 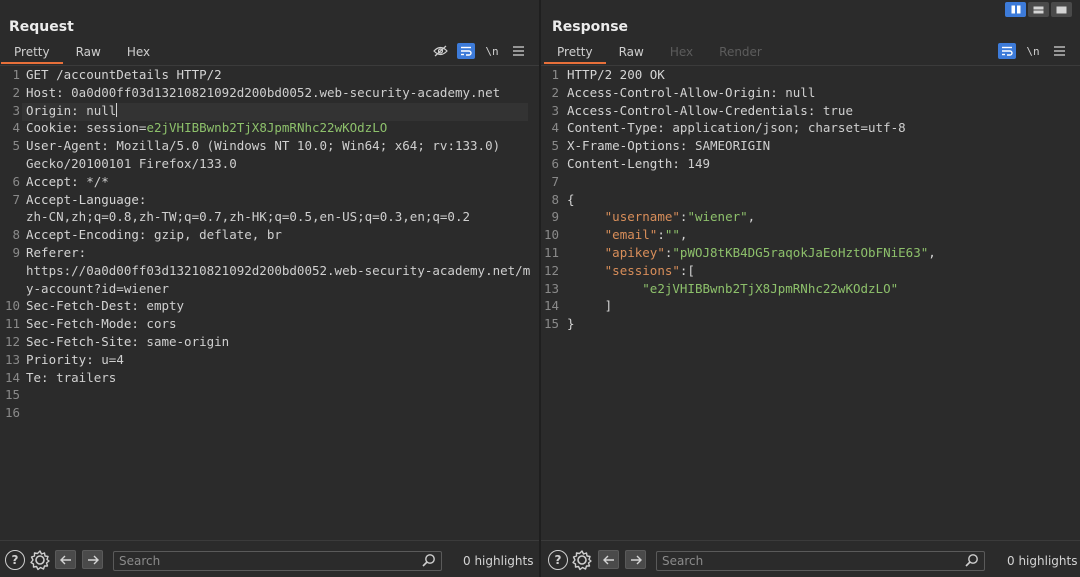 I want to click on code-line: "sessions":[, so click(x=819, y=270).